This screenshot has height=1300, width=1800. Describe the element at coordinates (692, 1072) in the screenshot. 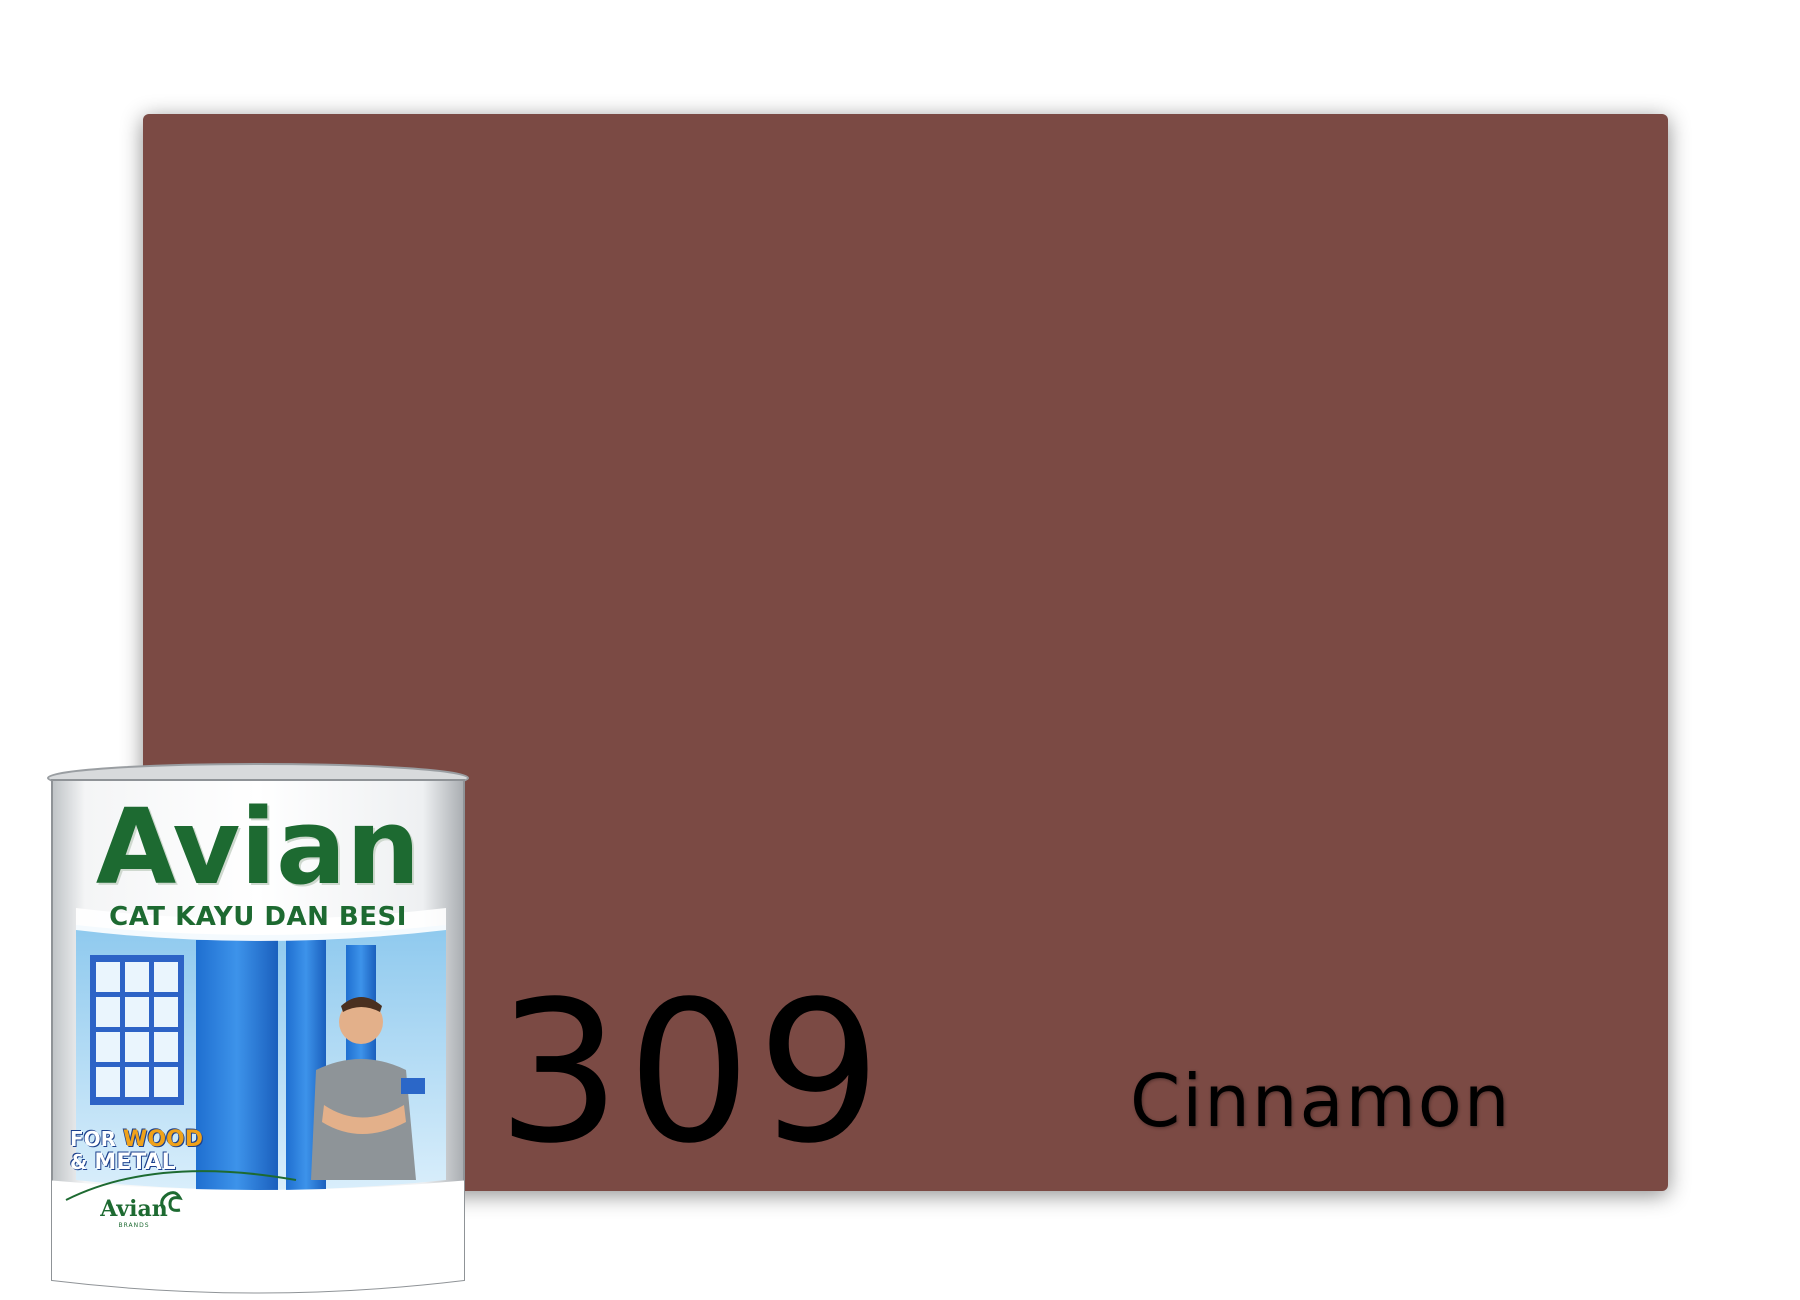

I see `color-code: 309` at that location.